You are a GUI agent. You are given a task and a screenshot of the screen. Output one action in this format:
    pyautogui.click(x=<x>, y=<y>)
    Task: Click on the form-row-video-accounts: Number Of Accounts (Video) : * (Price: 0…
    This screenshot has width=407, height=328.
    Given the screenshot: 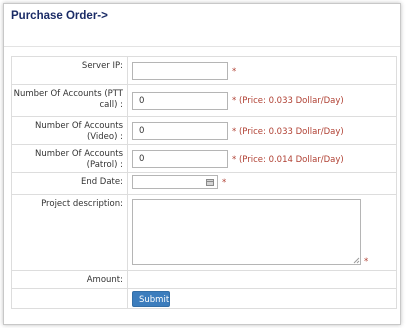 What is the action you would take?
    pyautogui.click(x=204, y=130)
    